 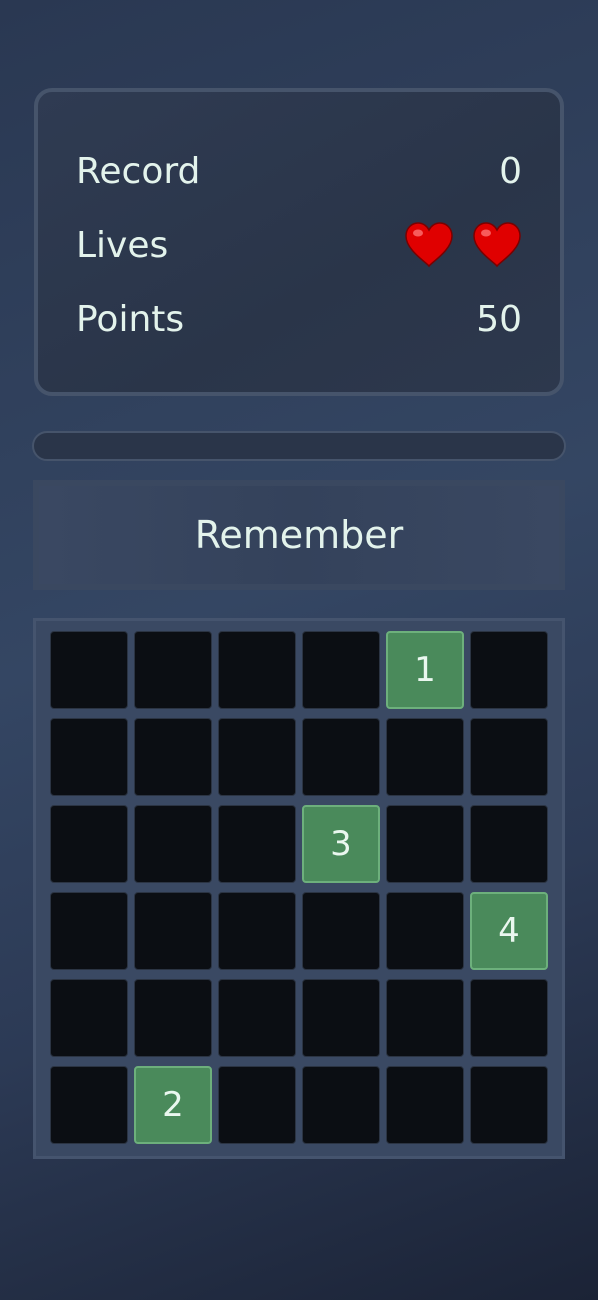 I want to click on phase-banner: Remember, so click(x=299, y=535).